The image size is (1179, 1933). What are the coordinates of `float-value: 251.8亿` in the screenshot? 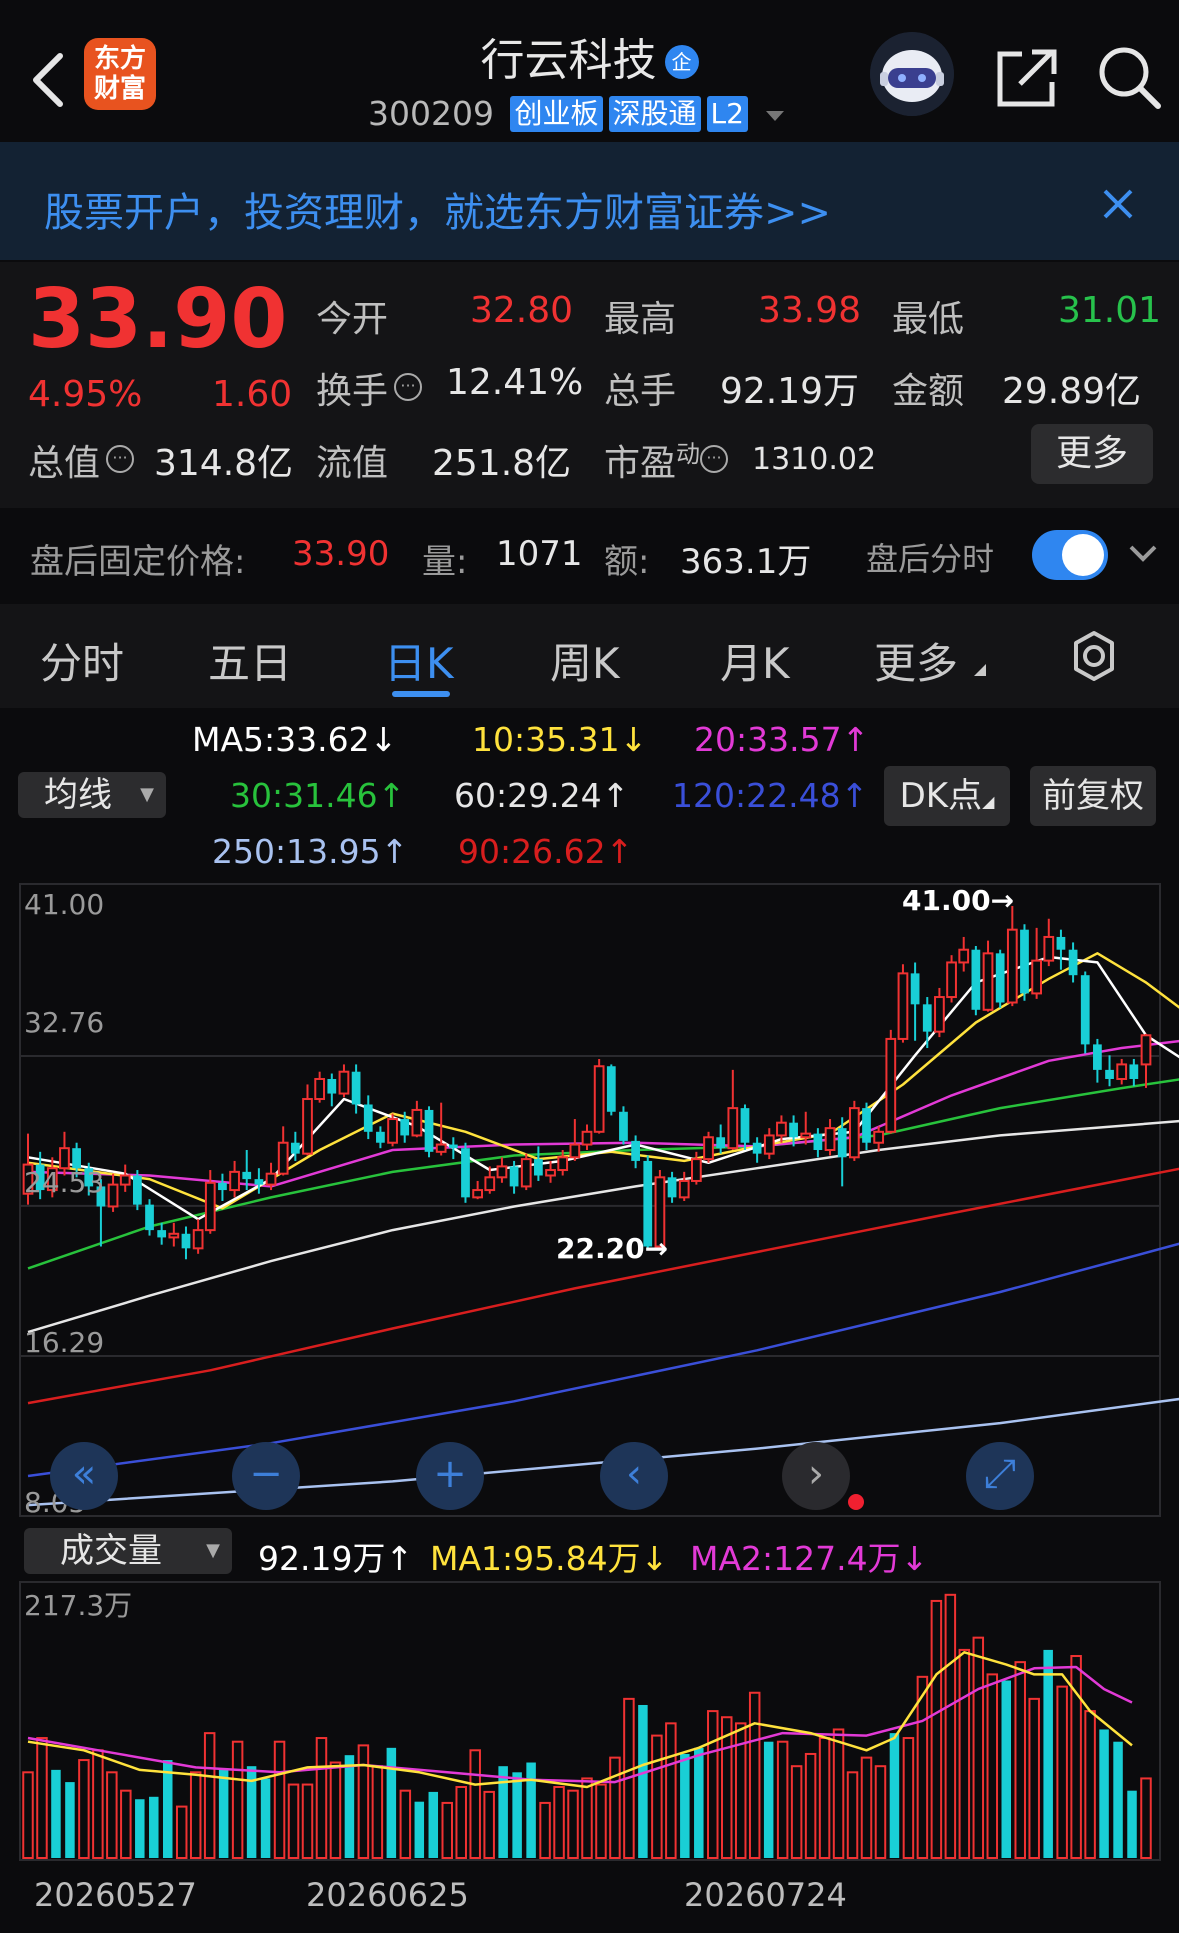 It's located at (502, 463).